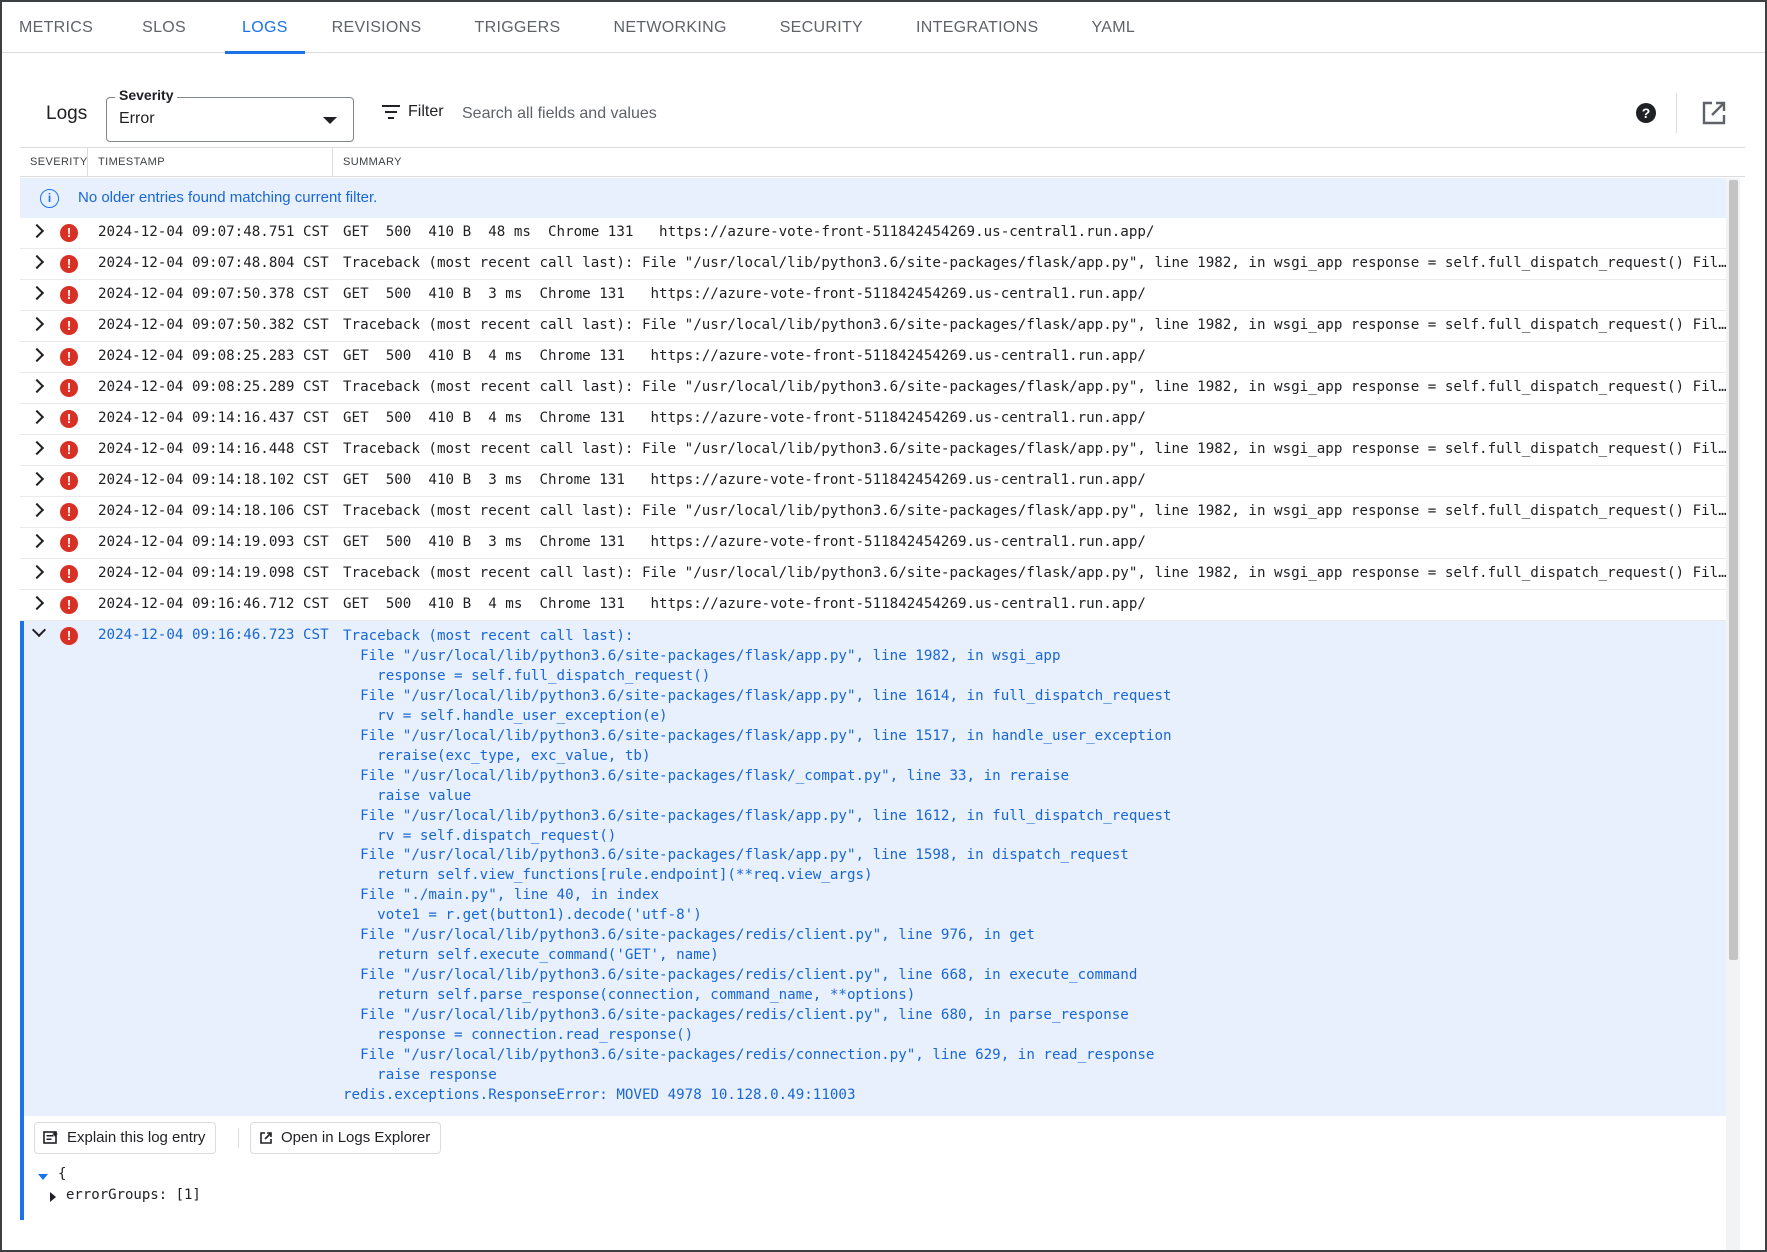 The image size is (1767, 1252). Describe the element at coordinates (53, 1196) in the screenshot. I see `expand-triangle-icon` at that location.